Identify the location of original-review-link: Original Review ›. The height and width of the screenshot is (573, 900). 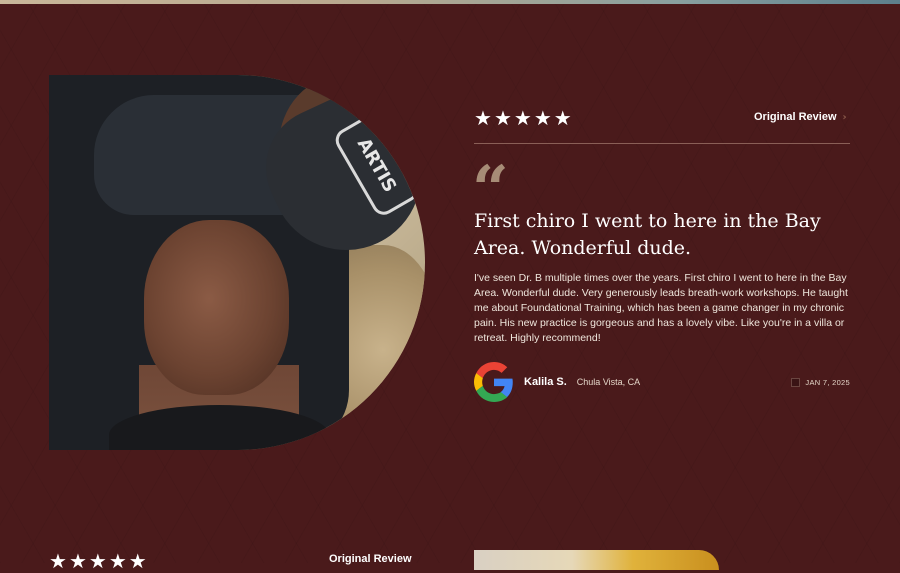
(800, 117).